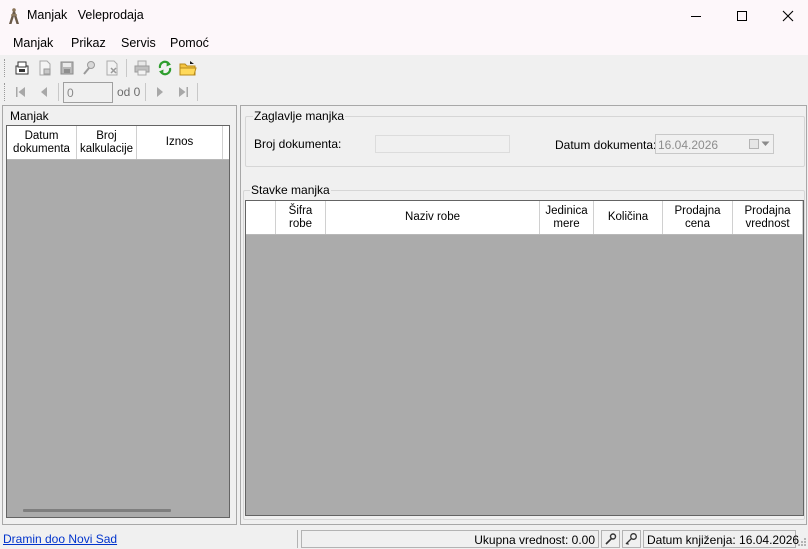 Image resolution: width=808 pixels, height=549 pixels. I want to click on navigator-toolbar: 0 od 0, so click(404, 92).